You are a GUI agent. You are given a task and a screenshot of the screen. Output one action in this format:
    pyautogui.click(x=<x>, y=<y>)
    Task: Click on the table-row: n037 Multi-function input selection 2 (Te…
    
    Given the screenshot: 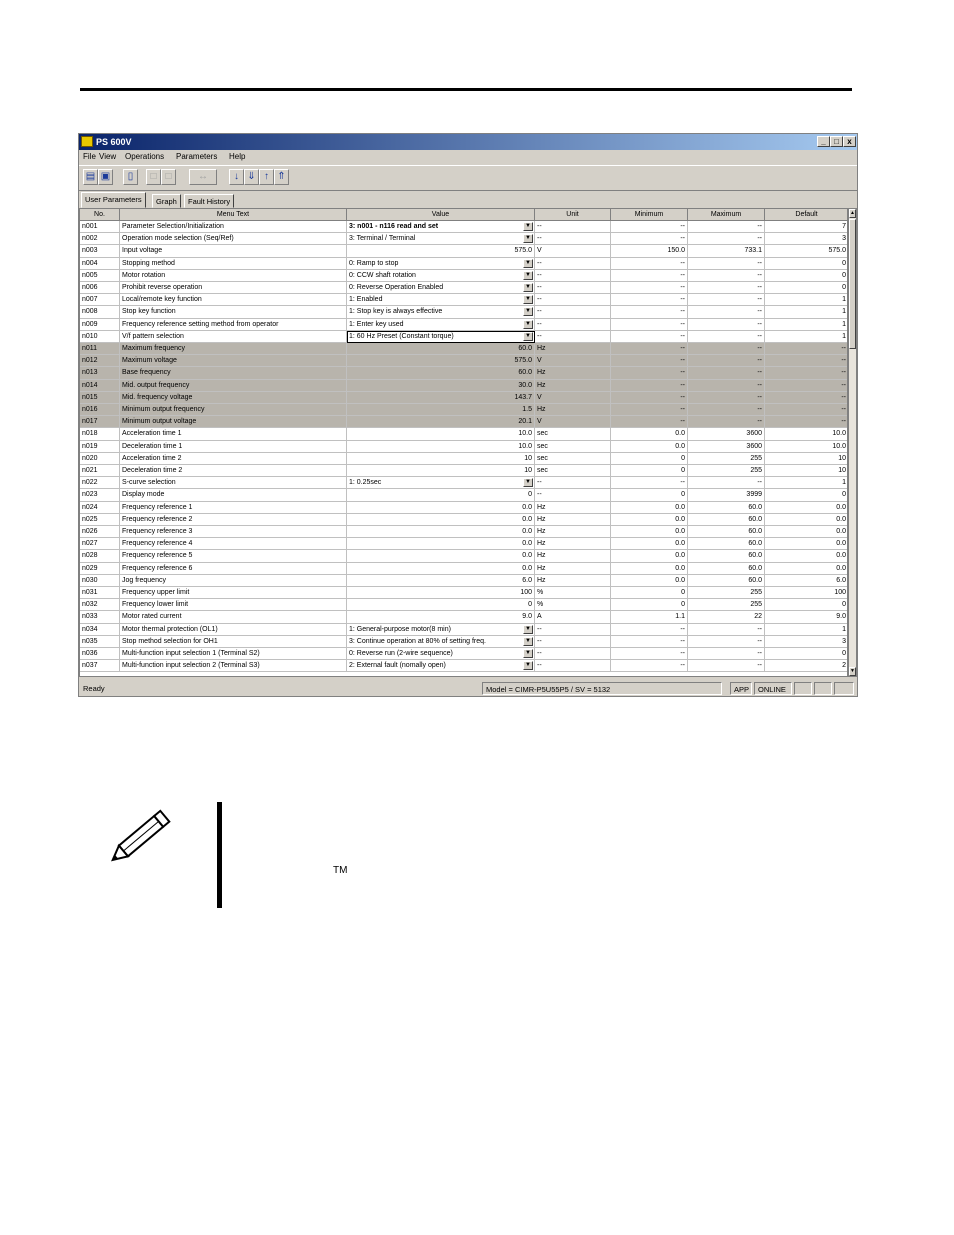 What is the action you would take?
    pyautogui.click(x=463, y=666)
    